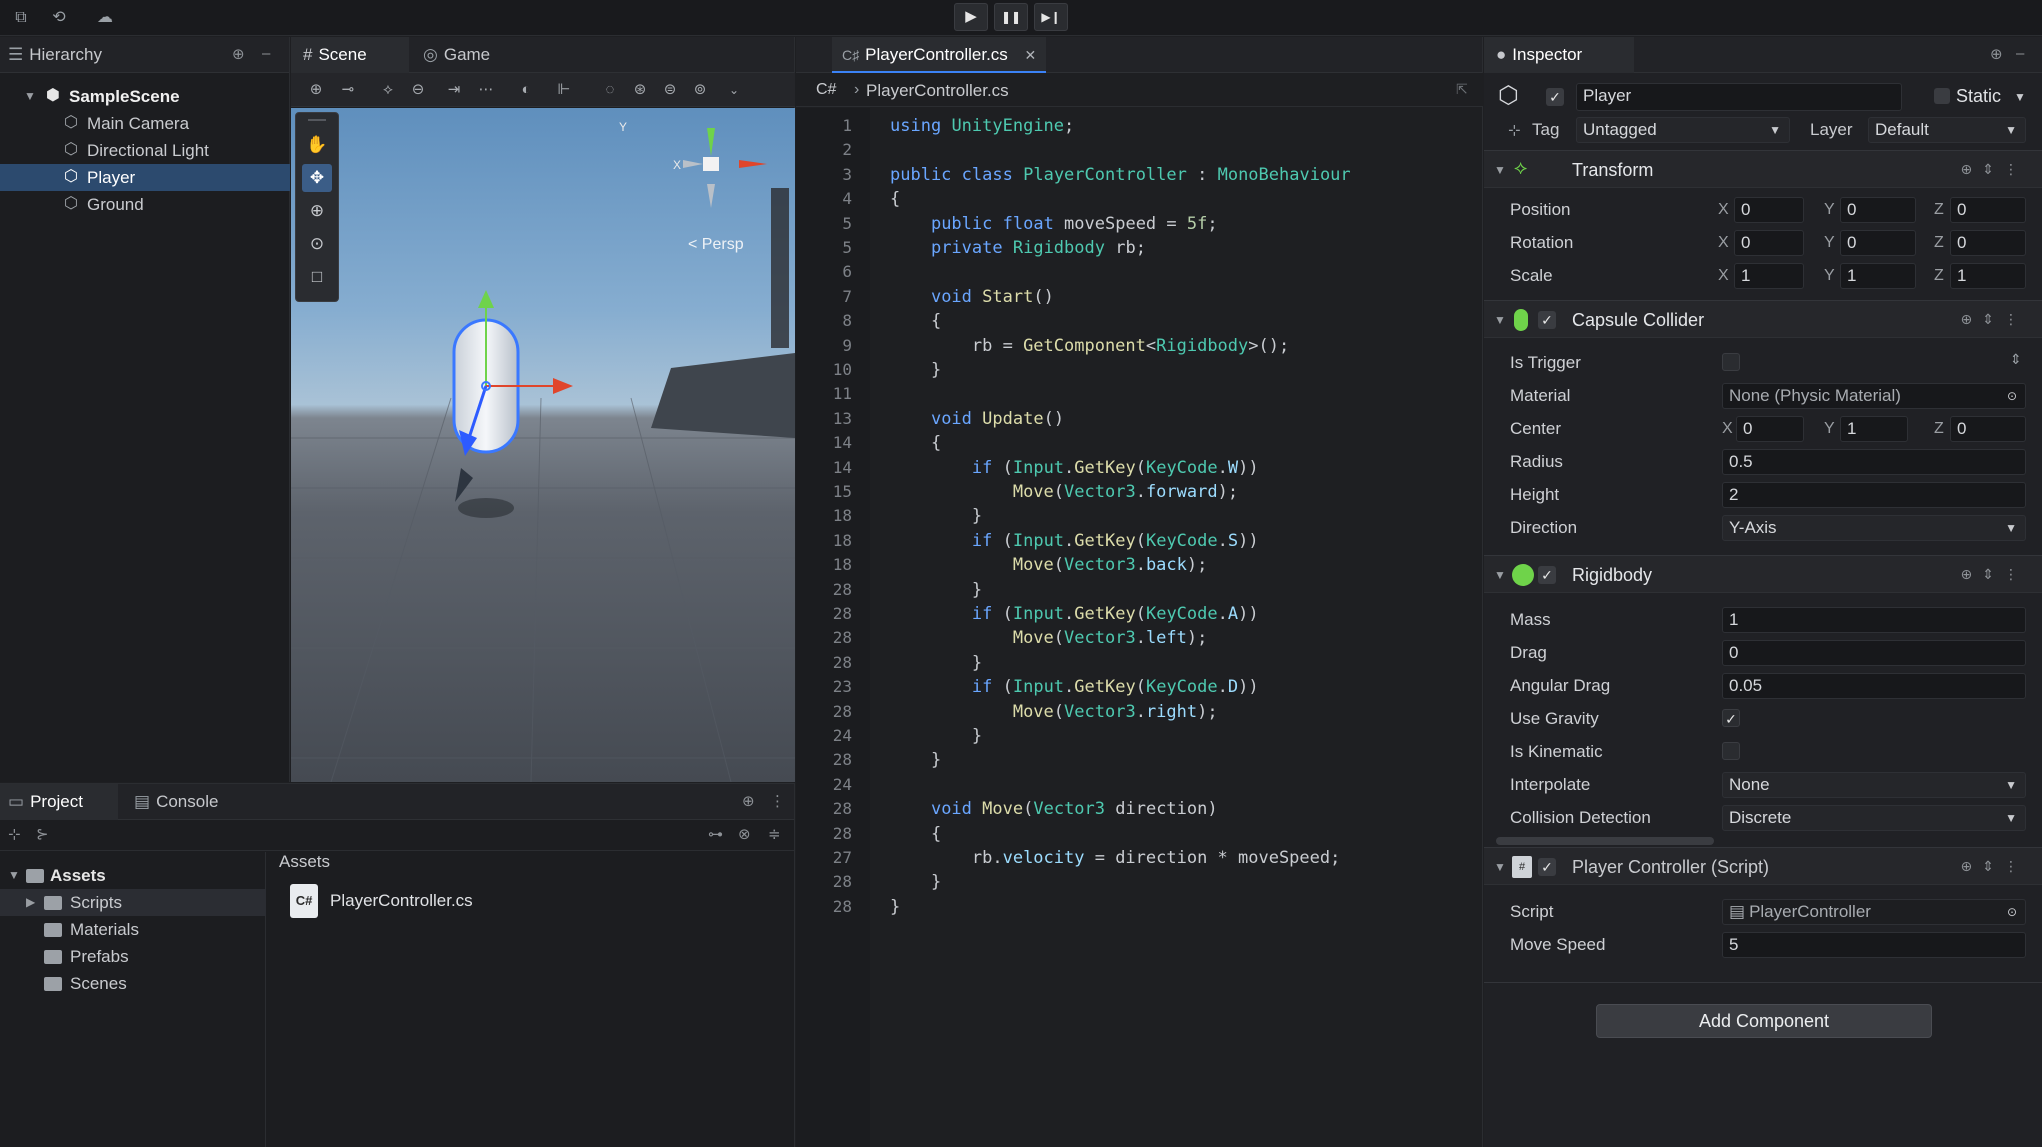  What do you see at coordinates (1874, 686) in the screenshot?
I see `angular-drag-field: 0.05` at bounding box center [1874, 686].